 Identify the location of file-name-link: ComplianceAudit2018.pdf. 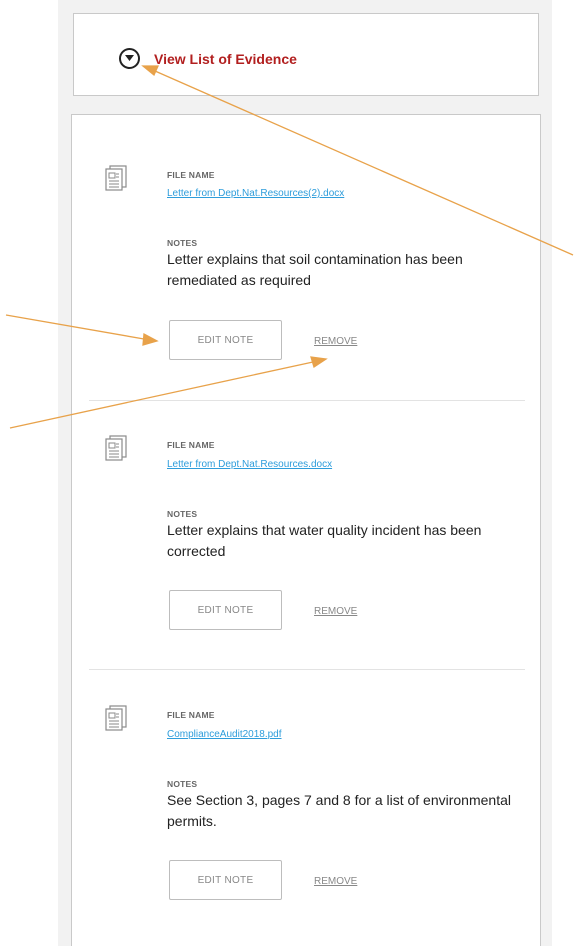
(224, 734).